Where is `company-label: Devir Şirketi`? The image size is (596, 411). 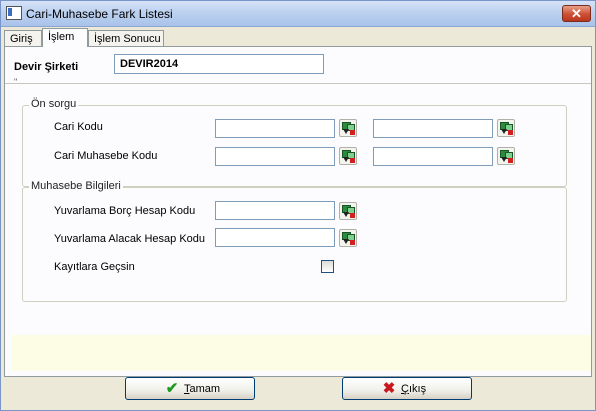
company-label: Devir Şirketi is located at coordinates (46, 67).